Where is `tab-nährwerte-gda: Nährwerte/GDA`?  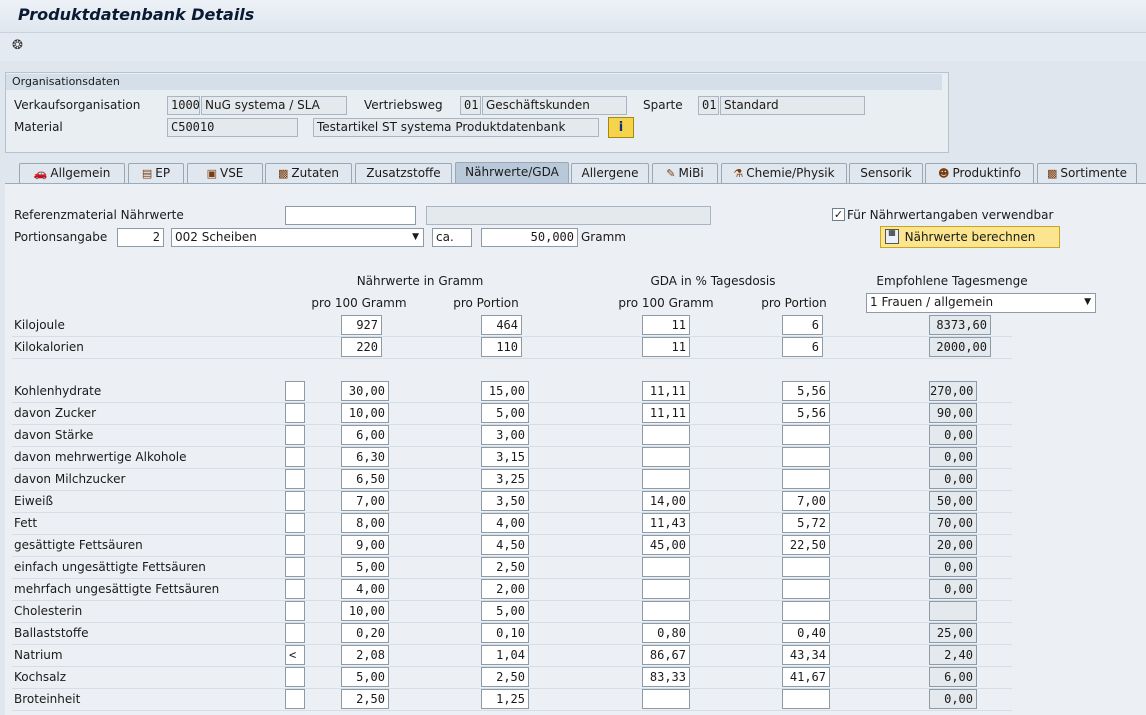
tab-nährwerte-gda: Nährwerte/GDA is located at coordinates (512, 173).